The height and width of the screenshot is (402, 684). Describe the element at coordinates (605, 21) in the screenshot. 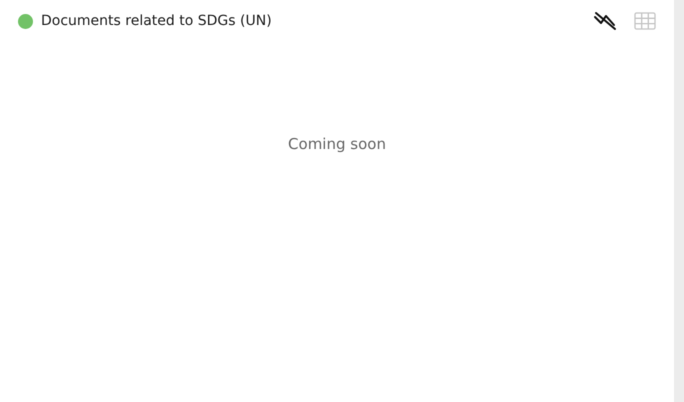

I see `chart-hidden-icon` at that location.